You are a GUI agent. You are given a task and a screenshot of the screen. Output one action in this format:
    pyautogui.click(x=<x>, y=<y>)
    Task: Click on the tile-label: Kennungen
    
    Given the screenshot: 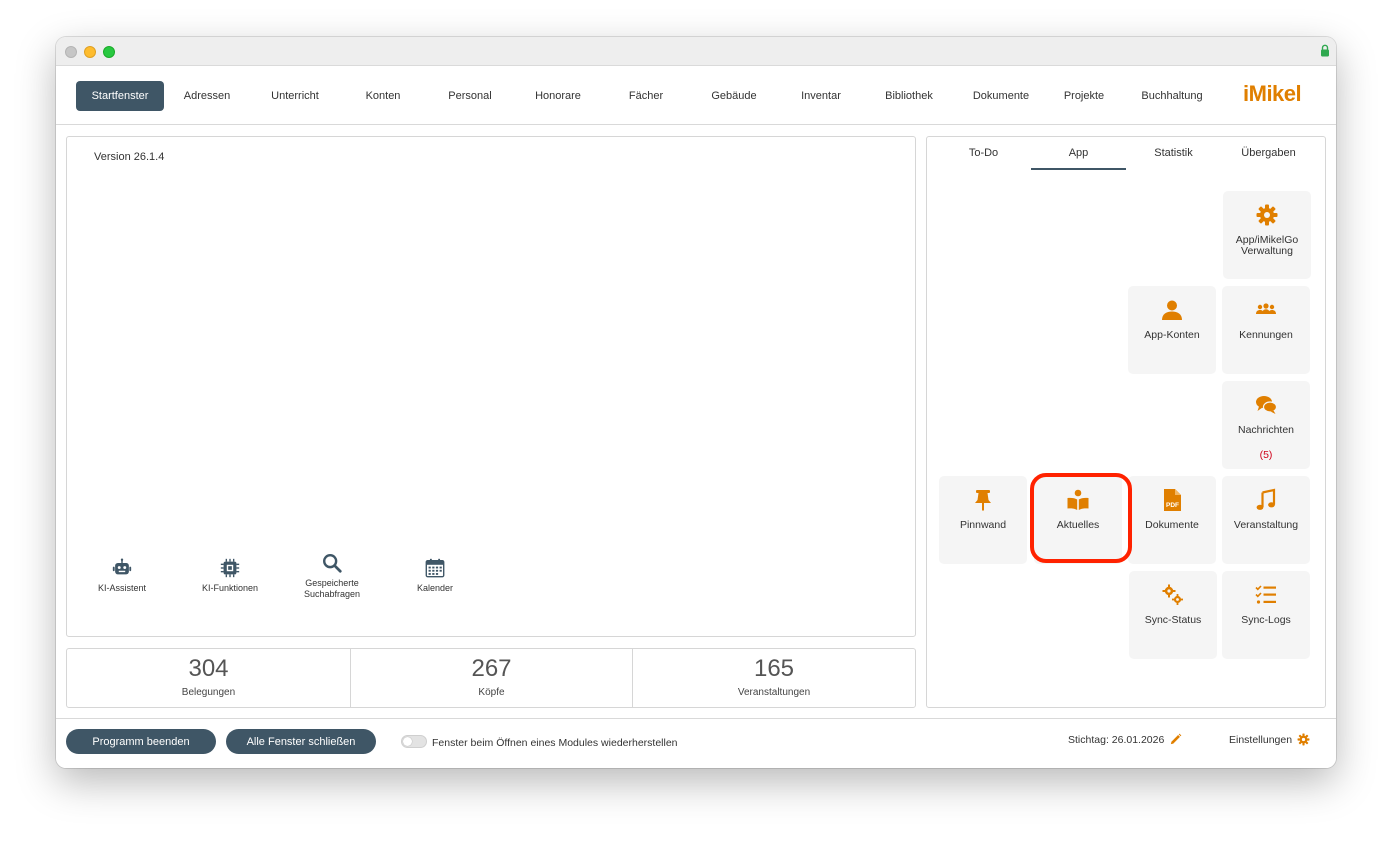 What is the action you would take?
    pyautogui.click(x=1266, y=335)
    